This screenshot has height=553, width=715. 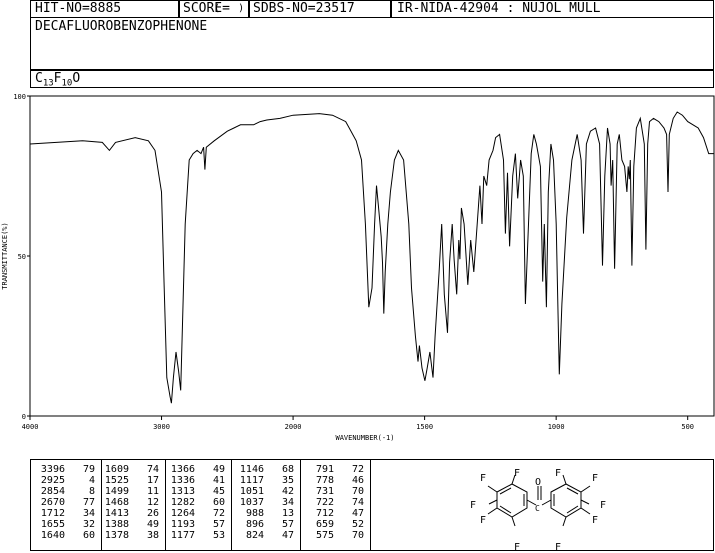 I want to click on peak-row: 1413 26, so click(x=133, y=513).